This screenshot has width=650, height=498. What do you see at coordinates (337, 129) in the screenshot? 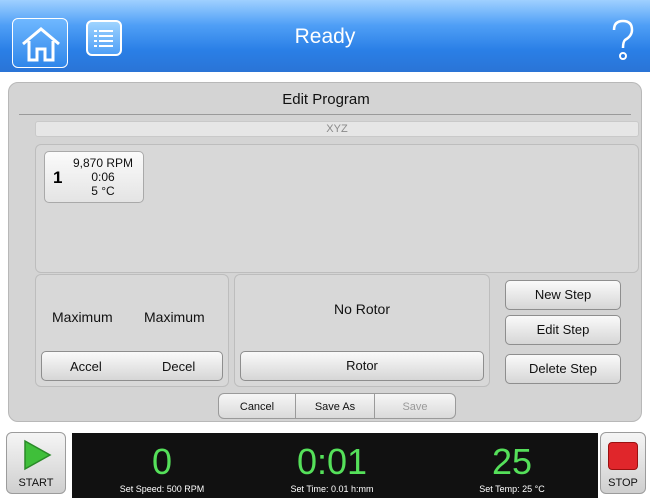
I see `program-name-field: XYZ` at bounding box center [337, 129].